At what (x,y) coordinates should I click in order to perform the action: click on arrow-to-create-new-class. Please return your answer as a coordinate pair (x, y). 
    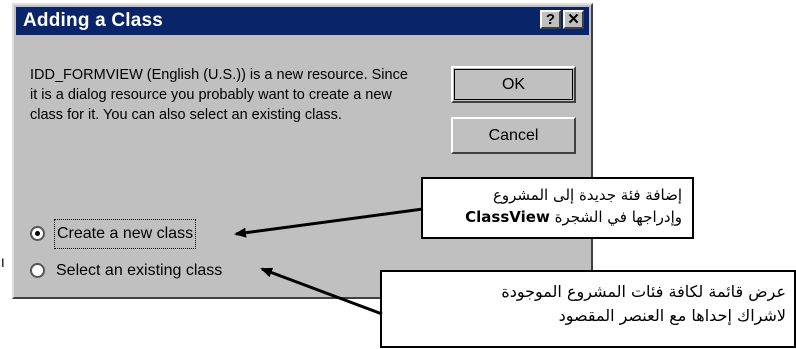
    Looking at the image, I should click on (329, 222).